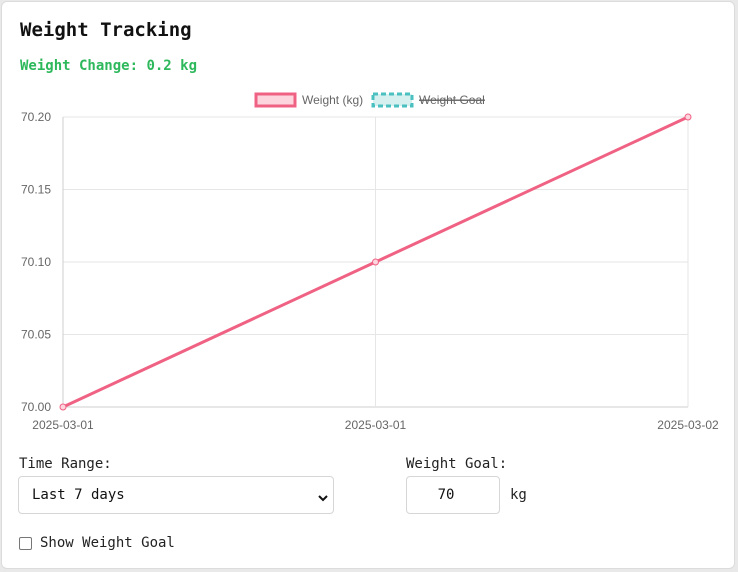  I want to click on time-range-label: Time Range:, so click(65, 464).